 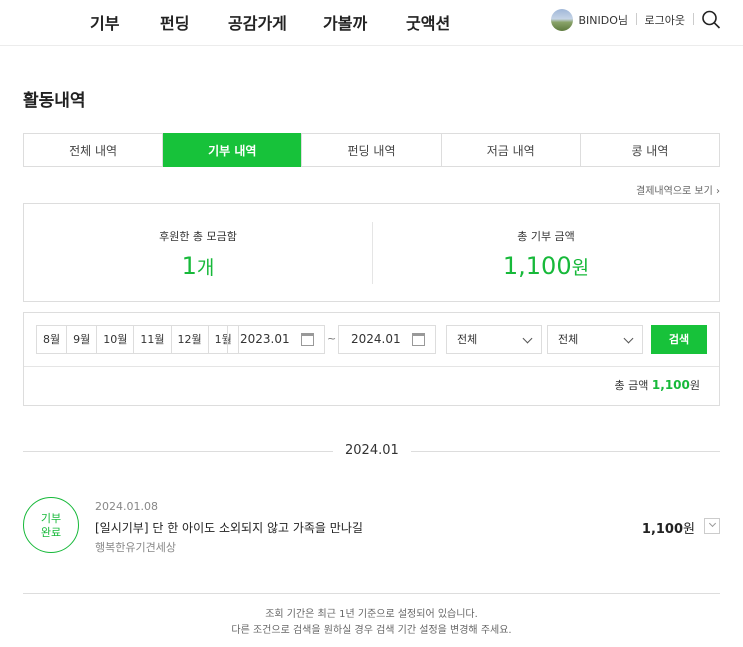 I want to click on month-button: 12월, so click(x=190, y=339).